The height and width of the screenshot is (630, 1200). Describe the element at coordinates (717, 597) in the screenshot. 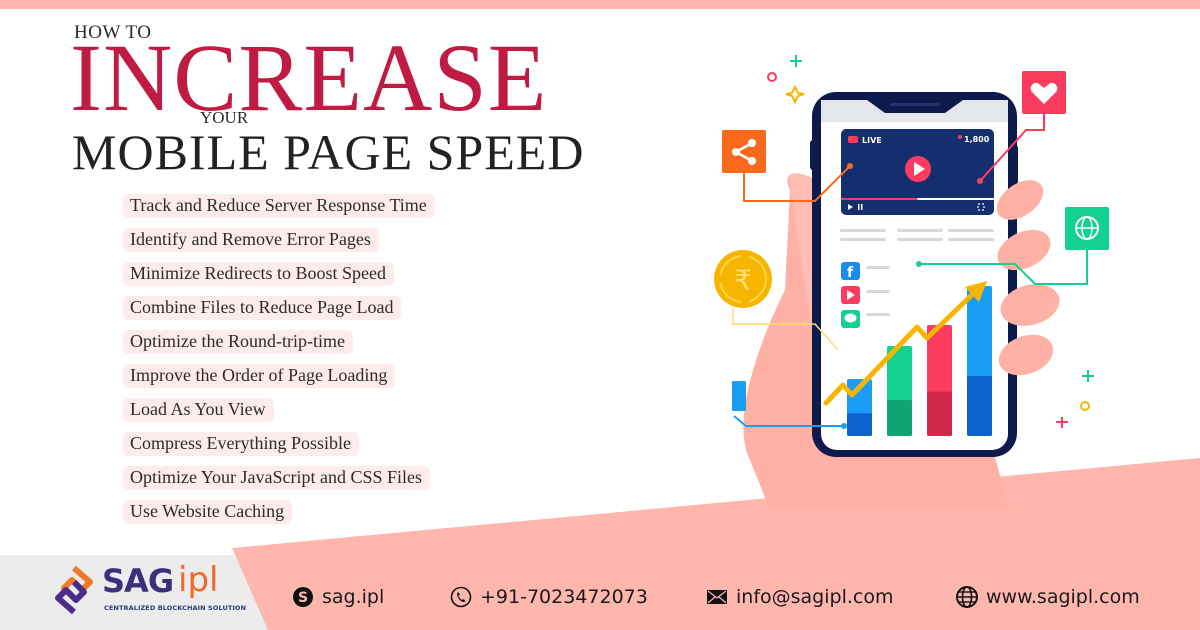

I see `email-icon` at that location.